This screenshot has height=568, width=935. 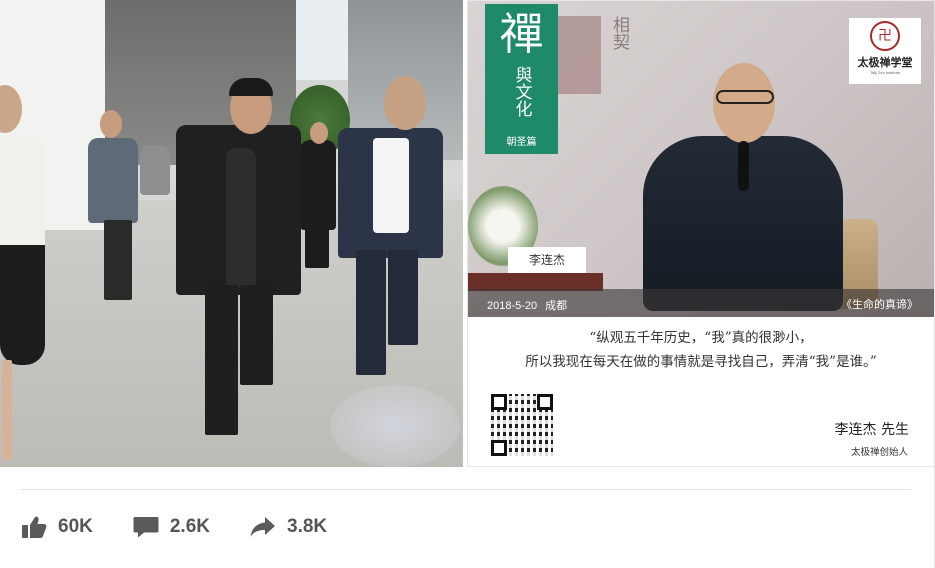 I want to click on poster-caption-date: 2018-5-20, so click(x=512, y=306).